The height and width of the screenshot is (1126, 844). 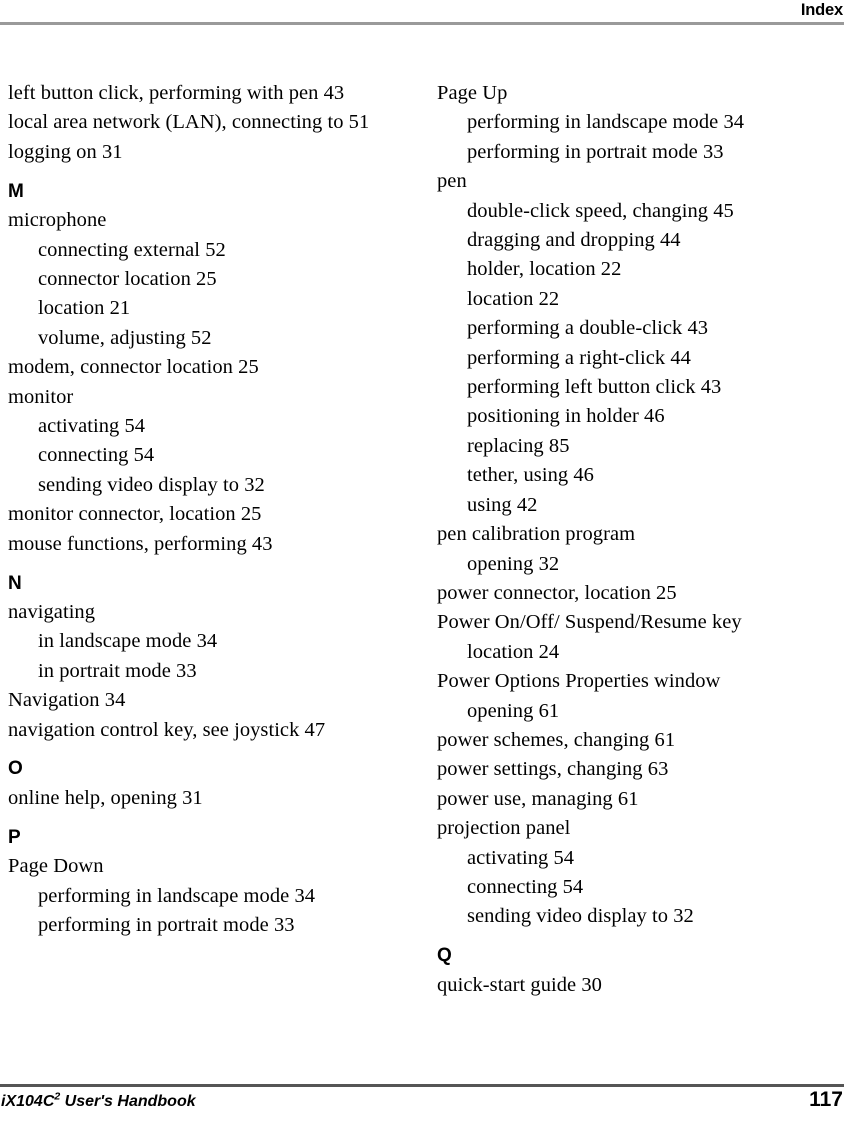 I want to click on index-subentry: using 42, so click(x=502, y=504).